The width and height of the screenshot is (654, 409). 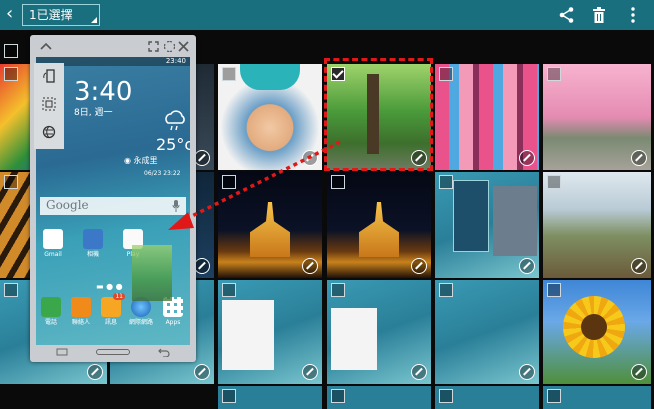 I want to click on more-vertical-icon, so click(x=633, y=15).